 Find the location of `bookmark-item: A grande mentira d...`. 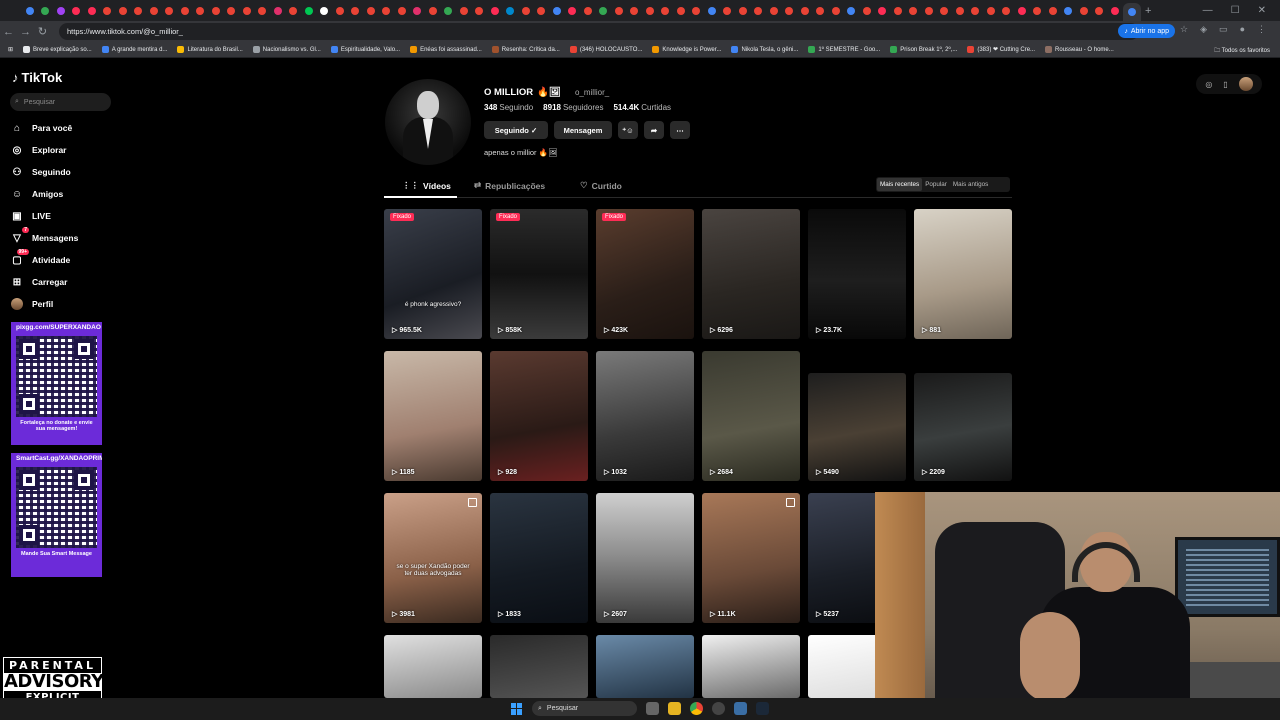

bookmark-item: A grande mentira d... is located at coordinates (134, 49).